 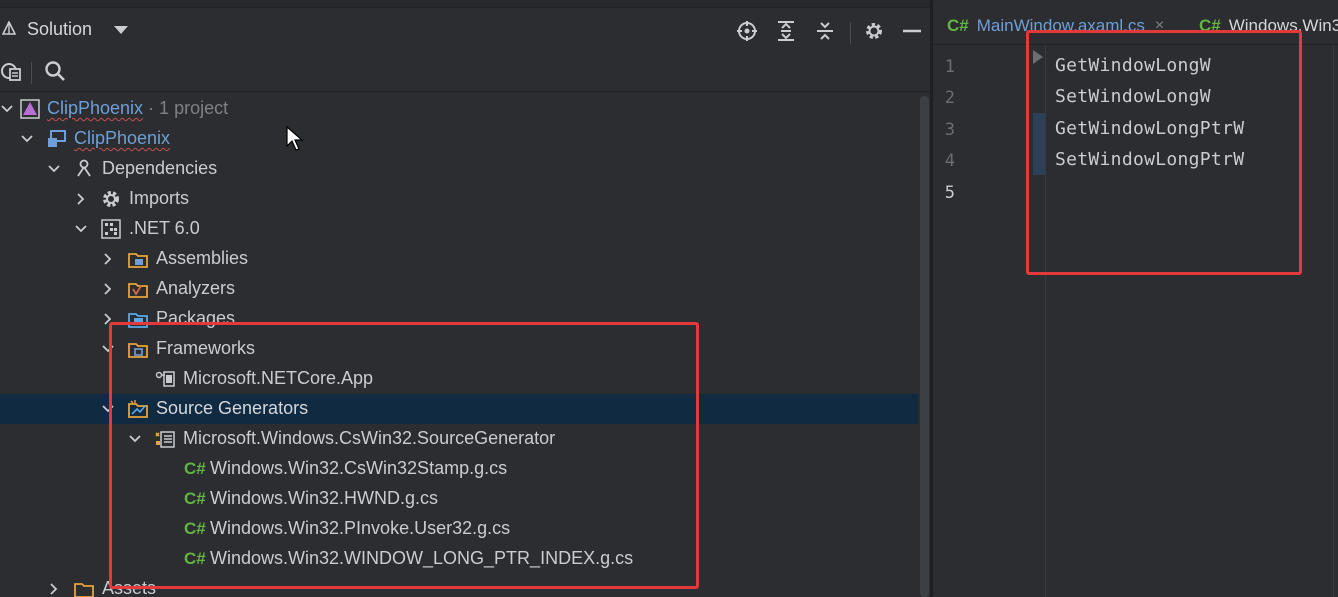 What do you see at coordinates (825, 31) in the screenshot?
I see `collapse-all-icon` at bounding box center [825, 31].